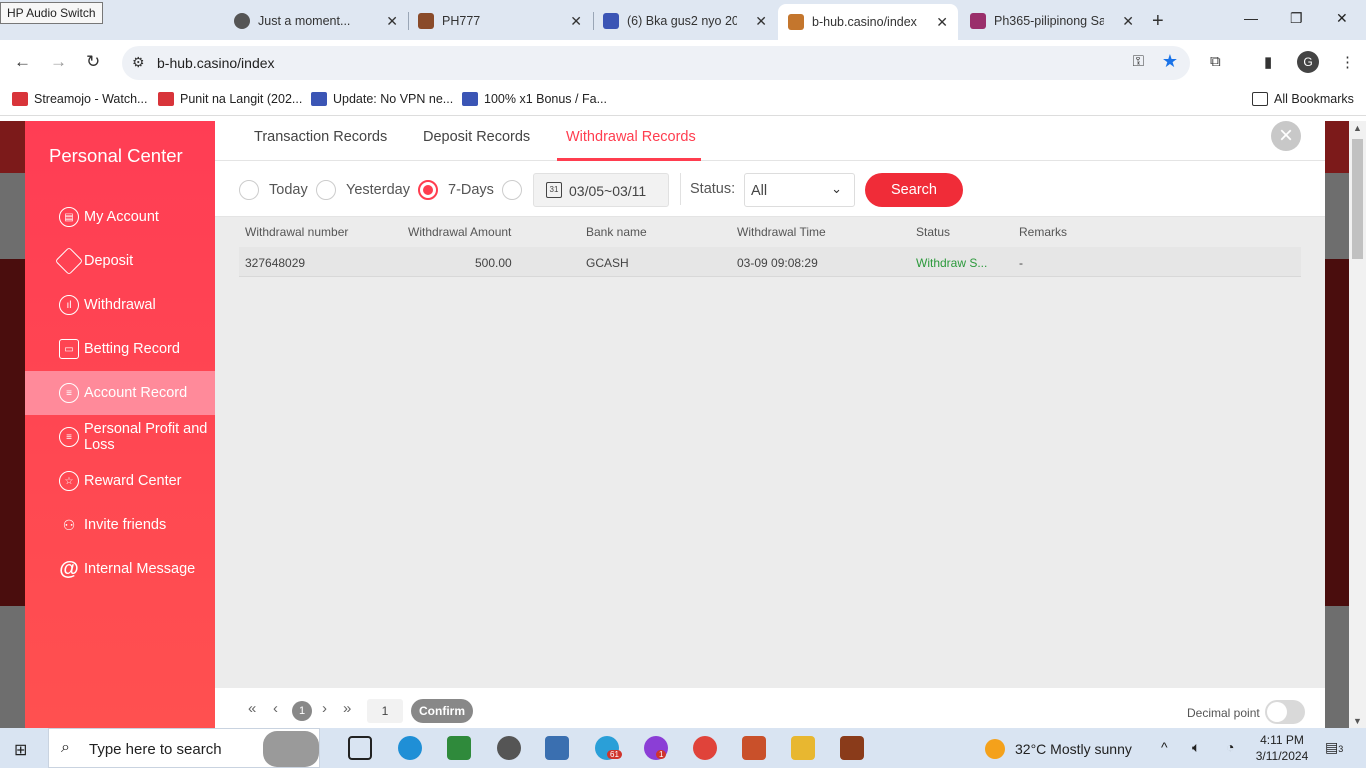  What do you see at coordinates (868, 22) in the screenshot?
I see `browser-tab-active: b-hub.casino/index ✕` at bounding box center [868, 22].